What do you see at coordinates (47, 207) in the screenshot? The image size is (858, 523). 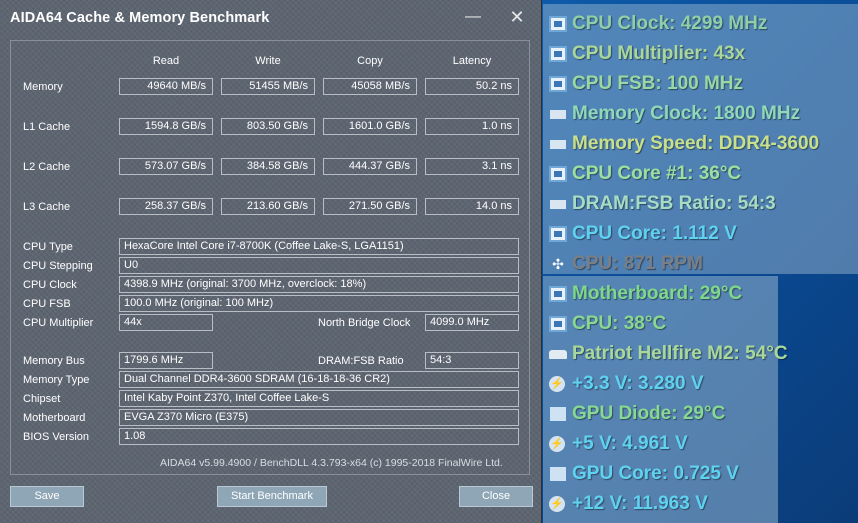 I see `row-label-l3: L3 Cache` at bounding box center [47, 207].